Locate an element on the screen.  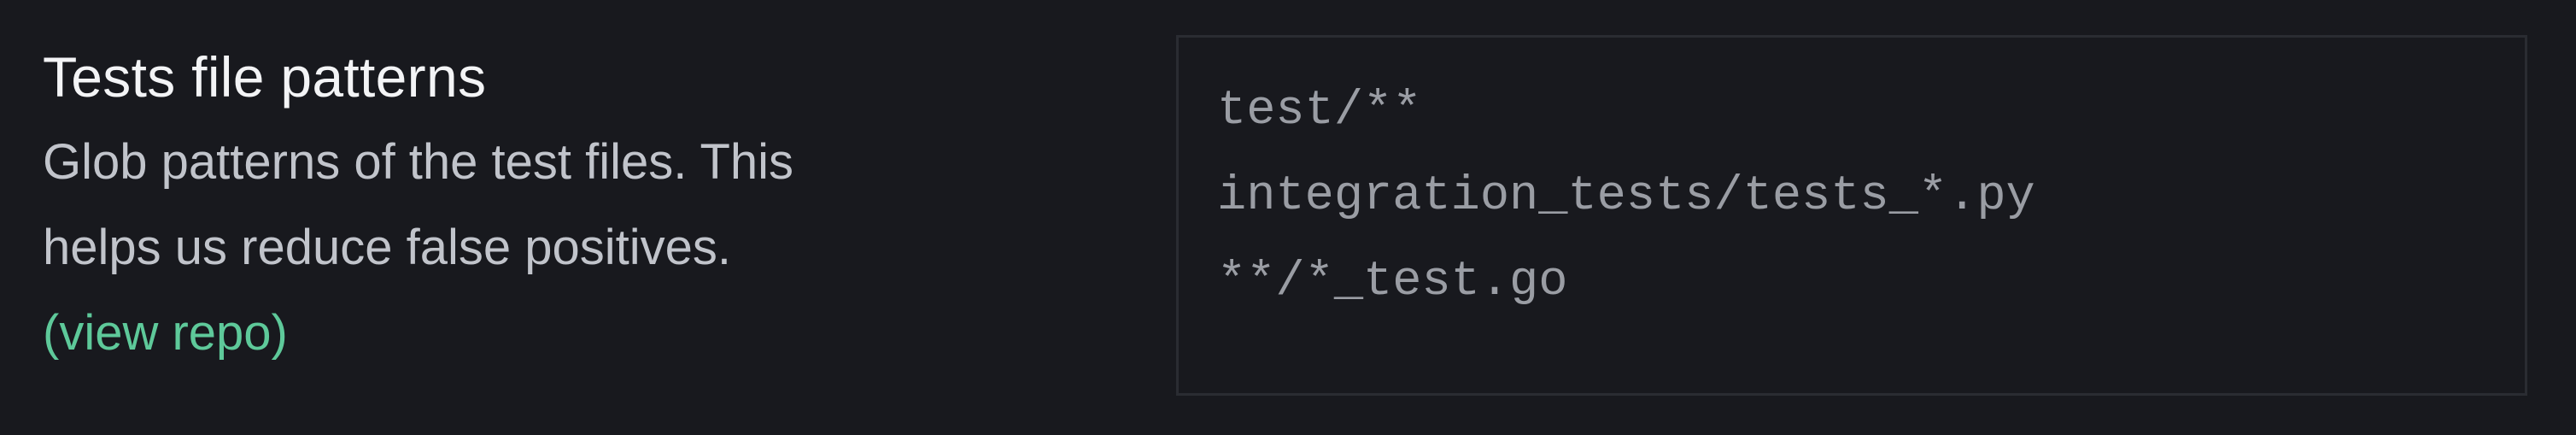
setting-description-line: Glob patterns of the test files. This is located at coordinates (418, 162).